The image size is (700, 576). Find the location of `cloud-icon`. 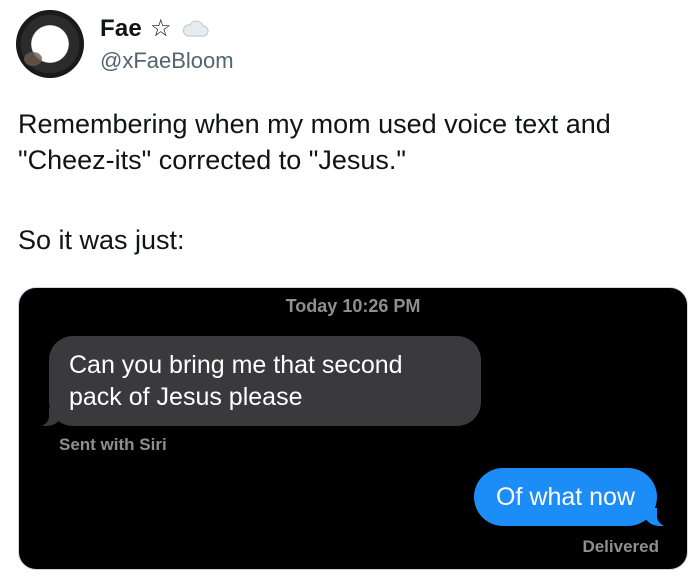

cloud-icon is located at coordinates (196, 28).